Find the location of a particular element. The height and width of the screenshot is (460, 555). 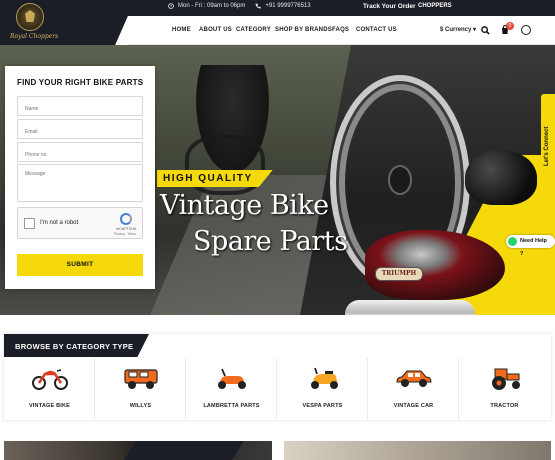

currency-label: $ Currency is located at coordinates (456, 30).